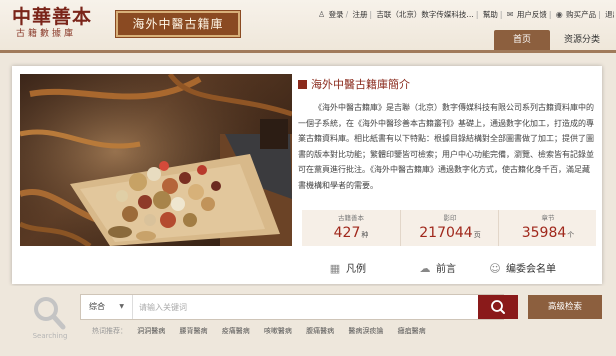  I want to click on intro-title: 海外中醫古籍庫簡介, so click(446, 85).